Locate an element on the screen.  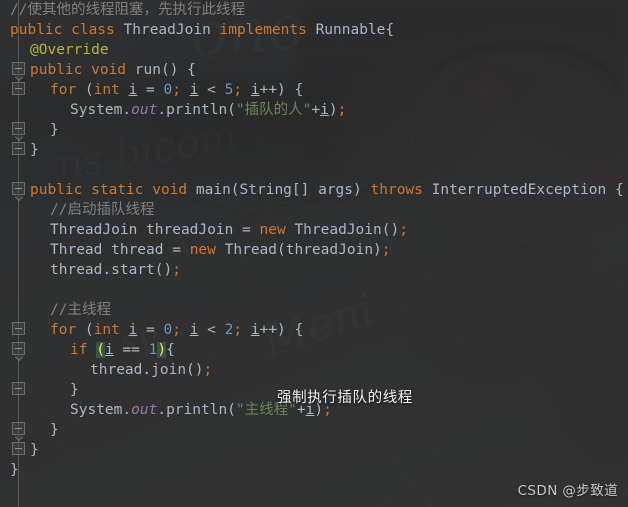
code-line: //主线程 is located at coordinates (314, 310).